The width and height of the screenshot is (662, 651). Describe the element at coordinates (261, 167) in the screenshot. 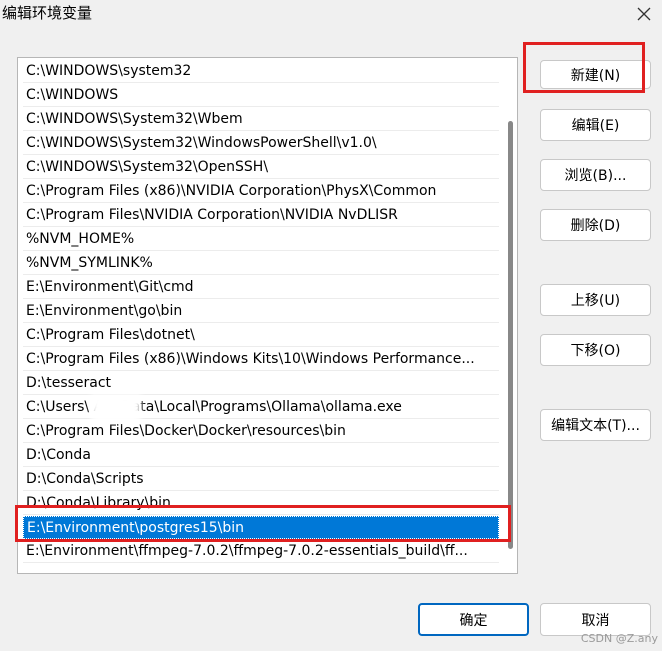

I see `path-list-item: C:\WINDOWS\System32\OpenSSH\` at that location.